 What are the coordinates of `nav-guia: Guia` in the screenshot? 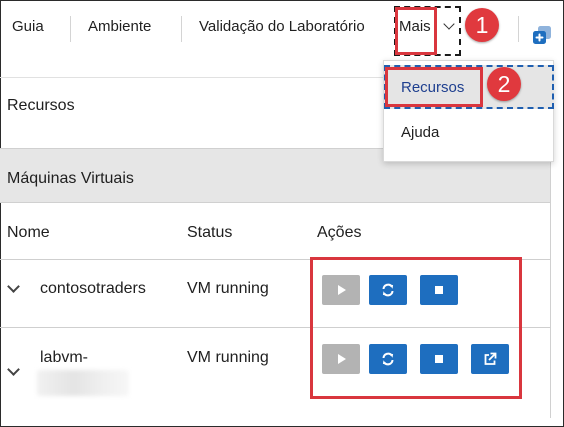 It's located at (28, 26).